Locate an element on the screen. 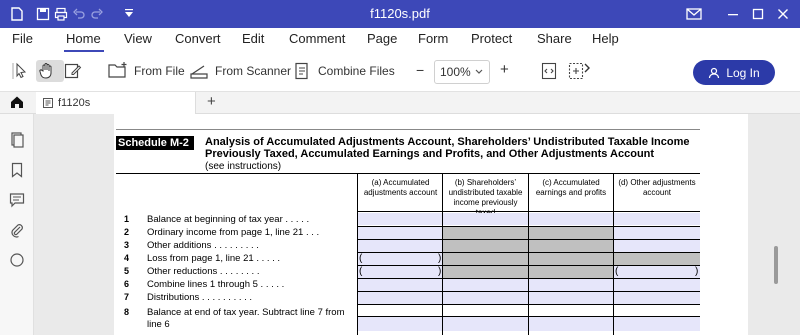 This screenshot has height=335, width=800. row6-col-d-input is located at coordinates (657, 285).